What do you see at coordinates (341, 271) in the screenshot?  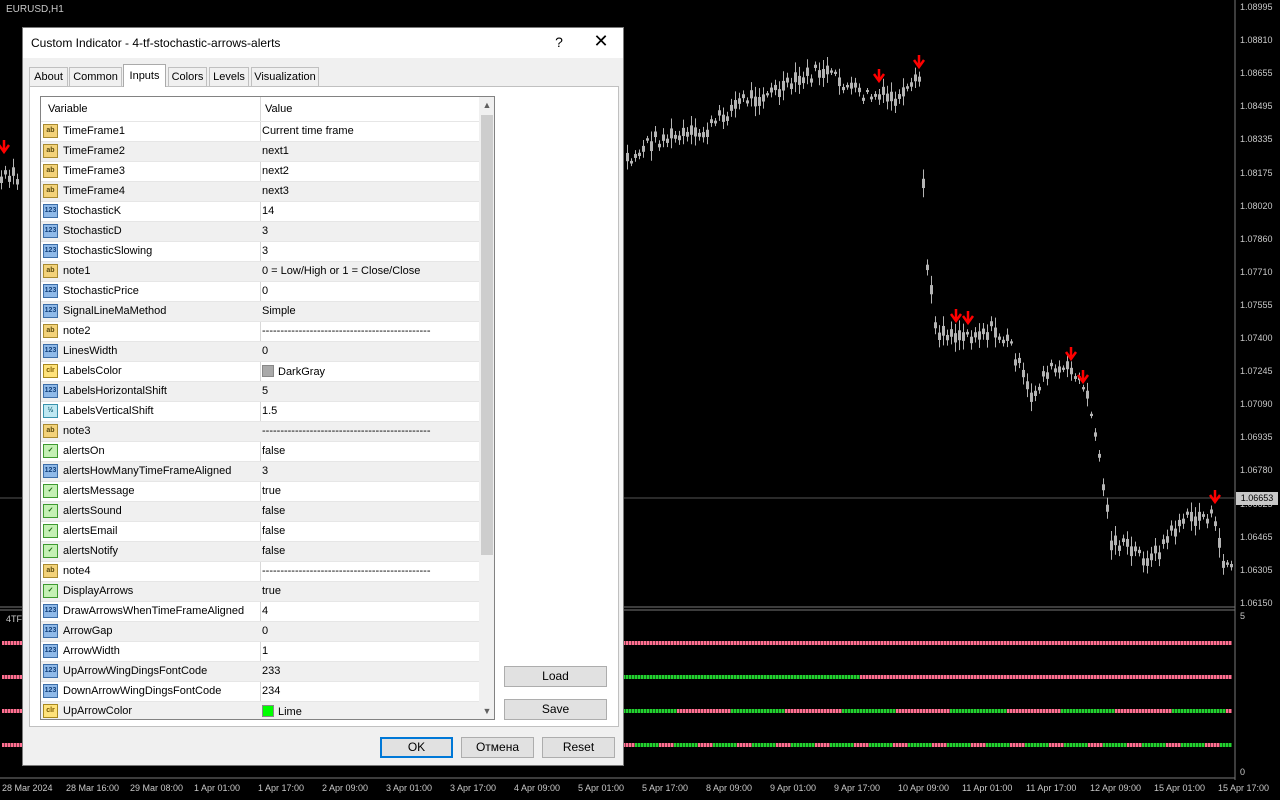 I see `variable-value-cell: 0 = Low/High or 1 = Close/Close` at bounding box center [341, 271].